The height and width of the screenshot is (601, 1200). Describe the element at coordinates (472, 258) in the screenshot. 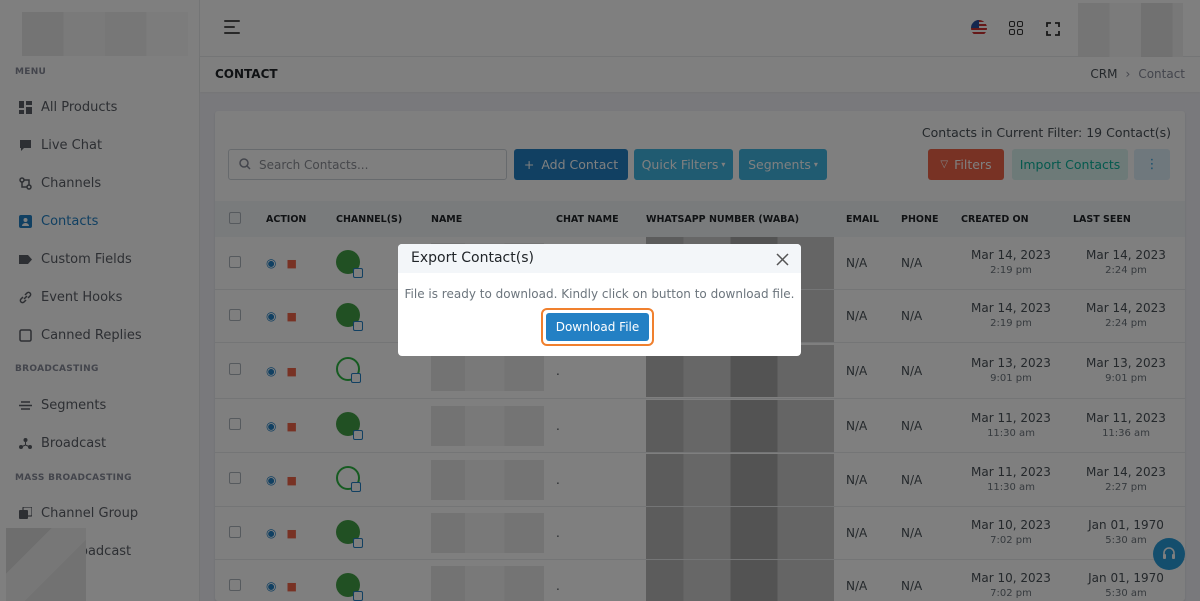

I see `modal-title: Export Contact(s)` at that location.